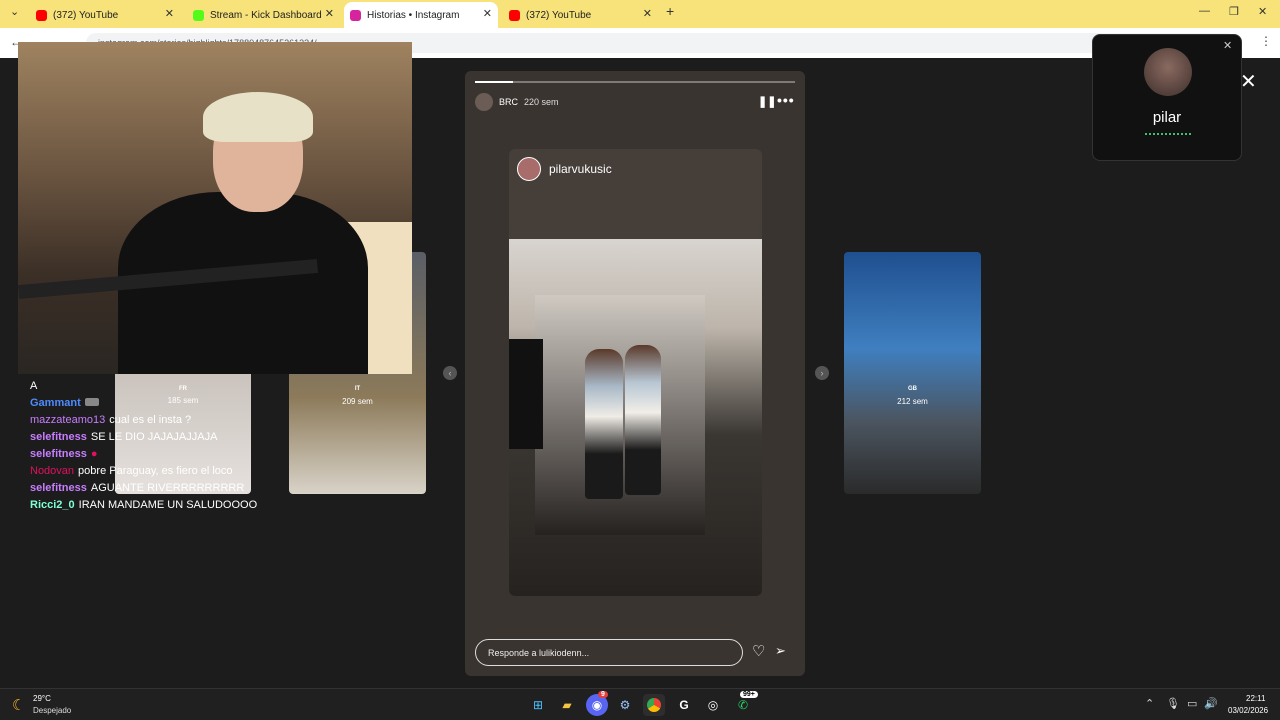  I want to click on story-progress-fill, so click(494, 82).